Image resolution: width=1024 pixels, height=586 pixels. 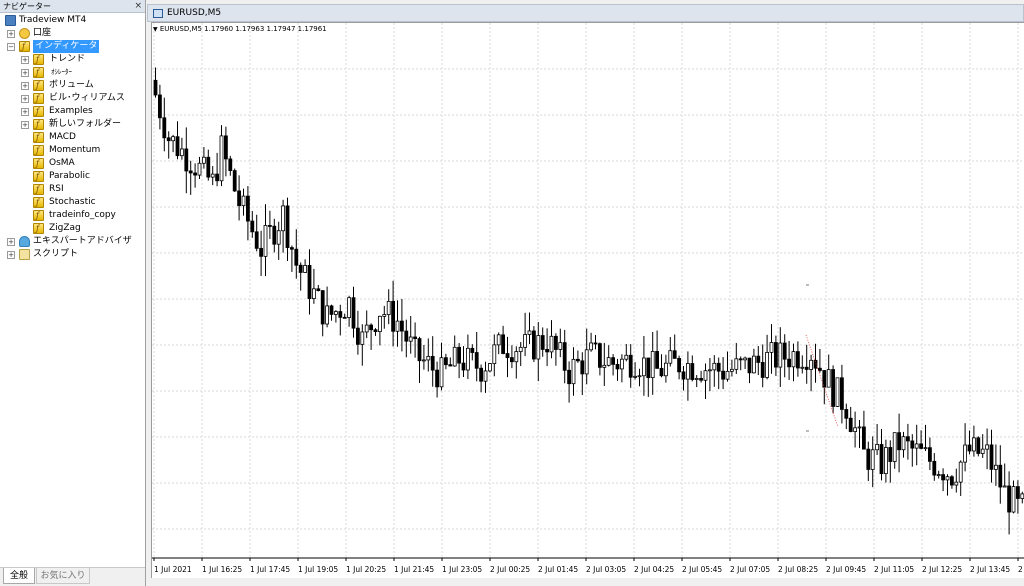 I want to click on tree-item-label: OsMA, so click(x=62, y=163).